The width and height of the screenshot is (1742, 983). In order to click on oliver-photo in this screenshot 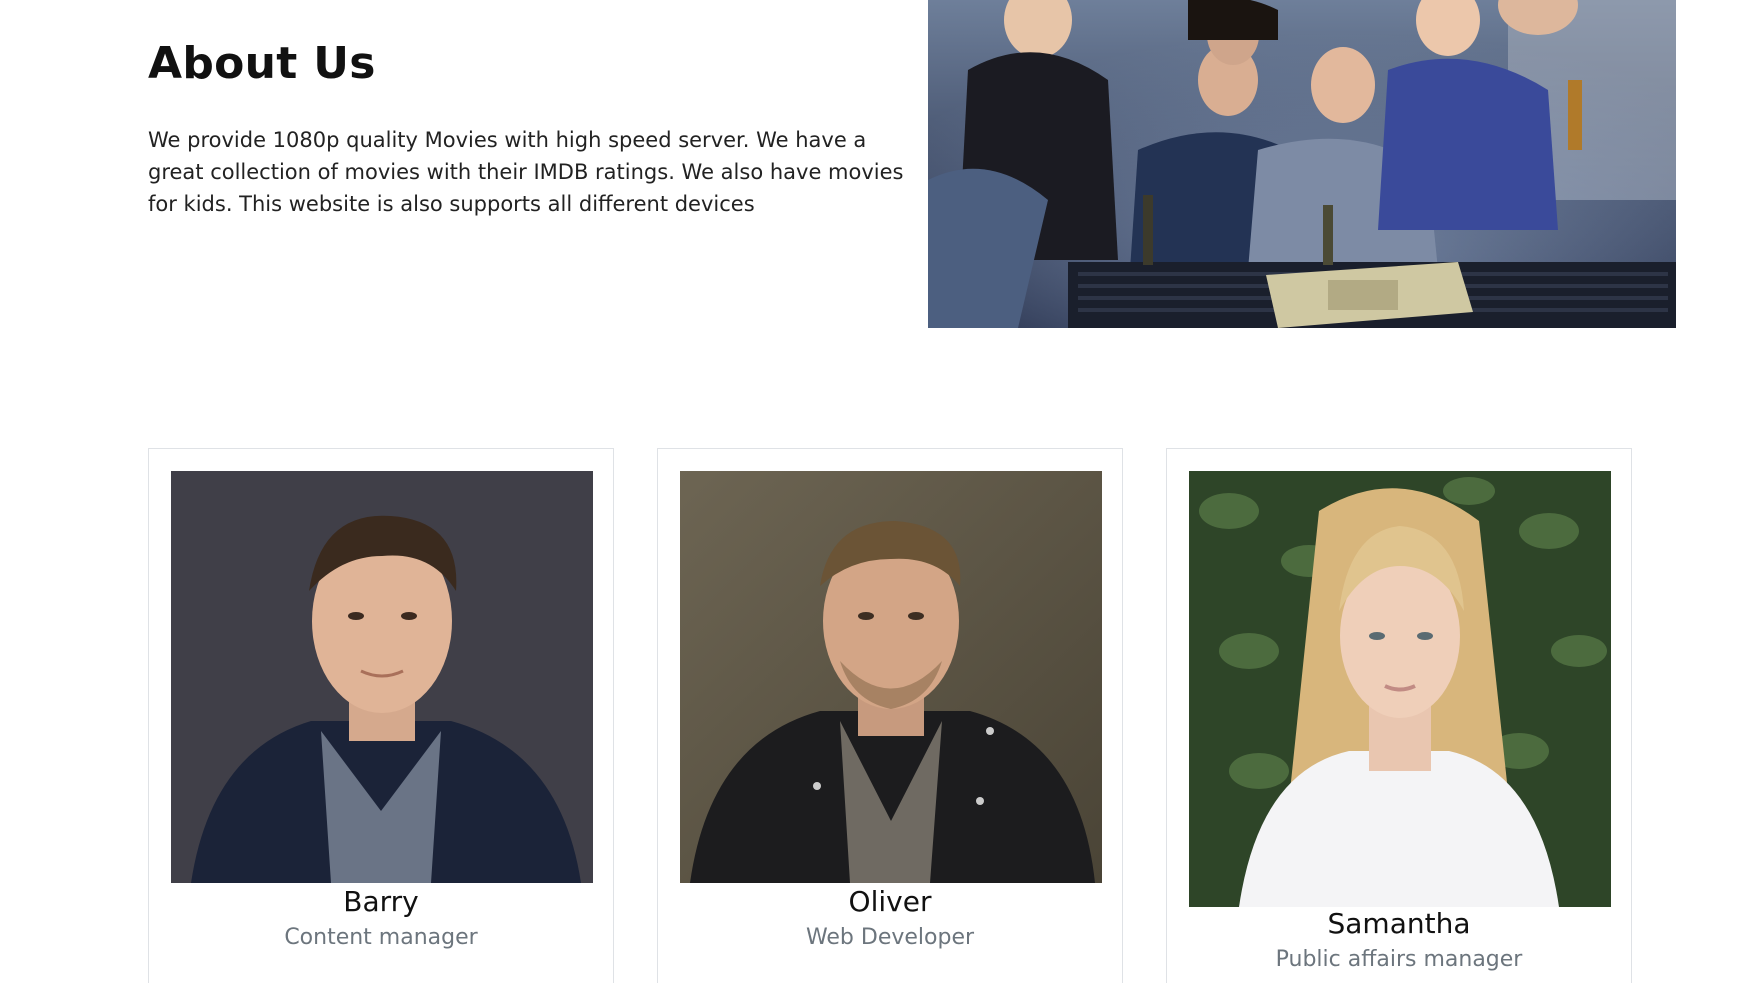, I will do `click(891, 677)`.